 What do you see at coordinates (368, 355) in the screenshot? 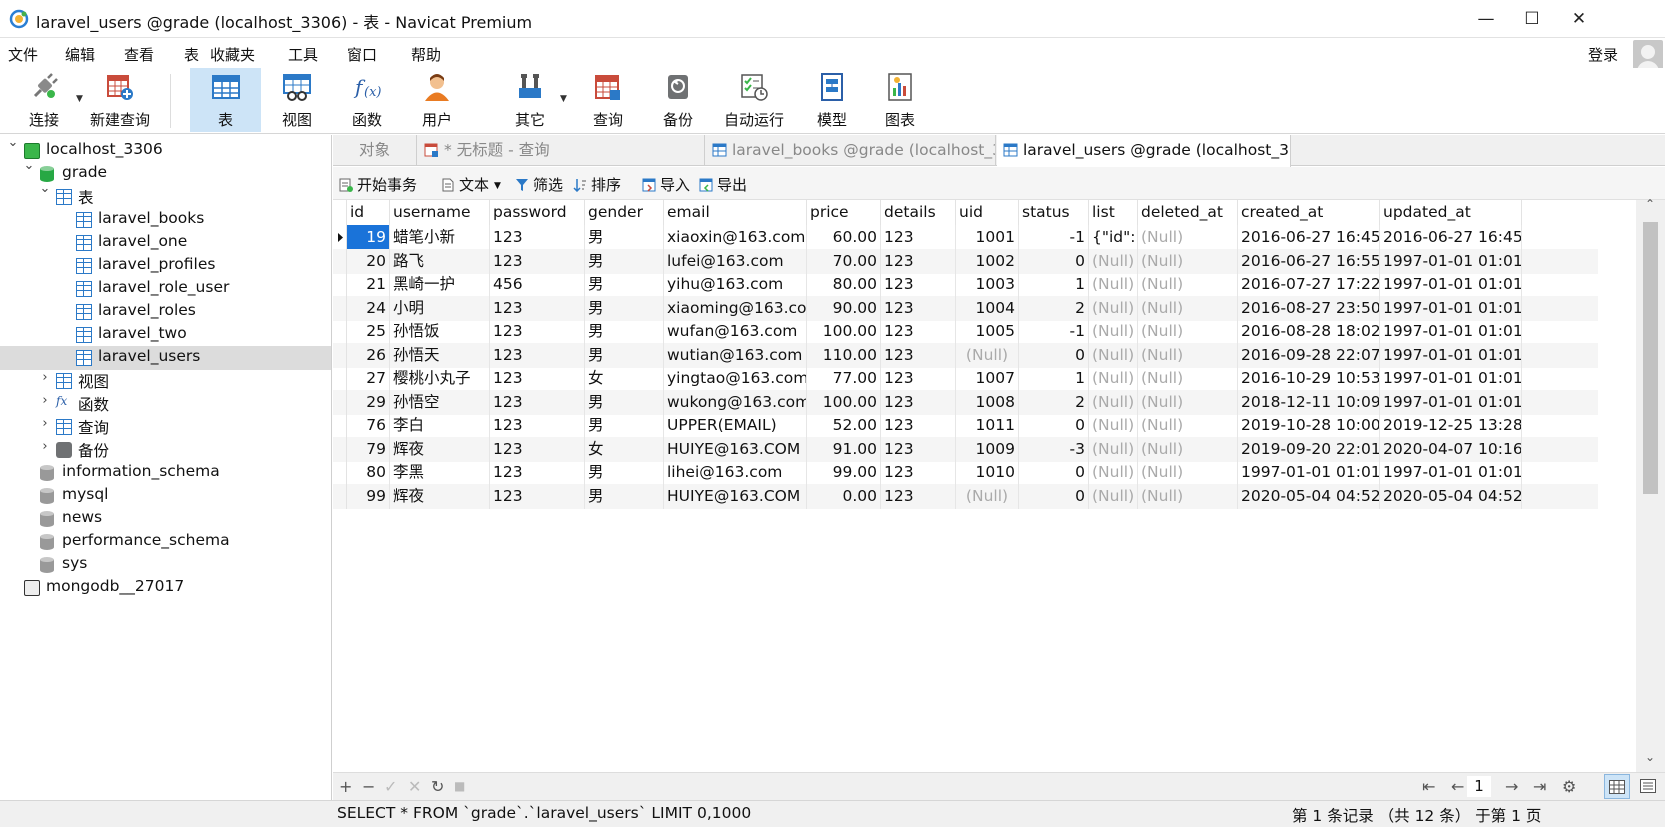
I see `cell-id: 26` at bounding box center [368, 355].